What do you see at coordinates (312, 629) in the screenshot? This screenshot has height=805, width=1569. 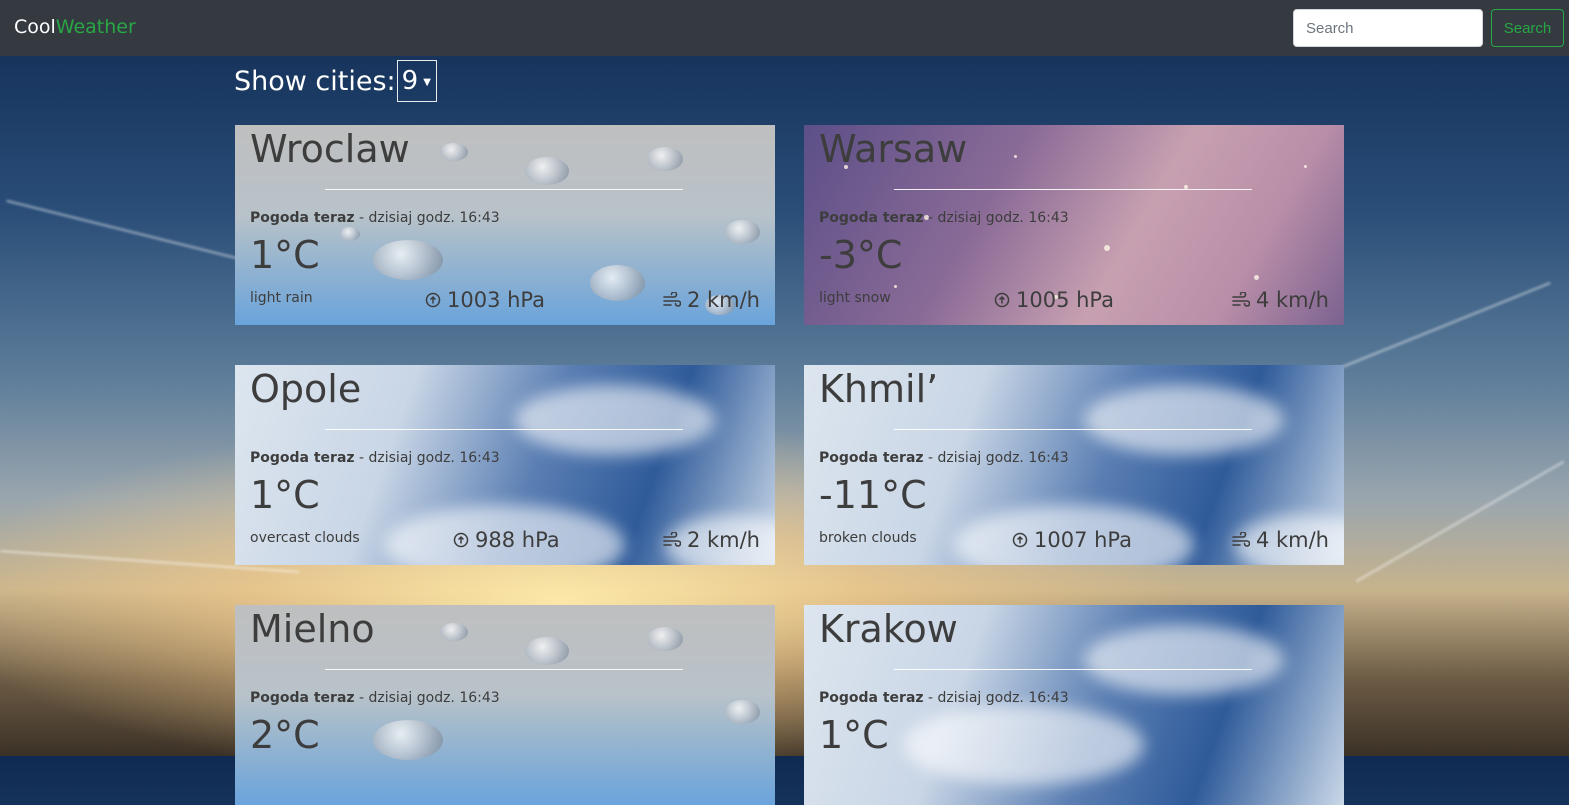 I see `city-name: Mielno` at bounding box center [312, 629].